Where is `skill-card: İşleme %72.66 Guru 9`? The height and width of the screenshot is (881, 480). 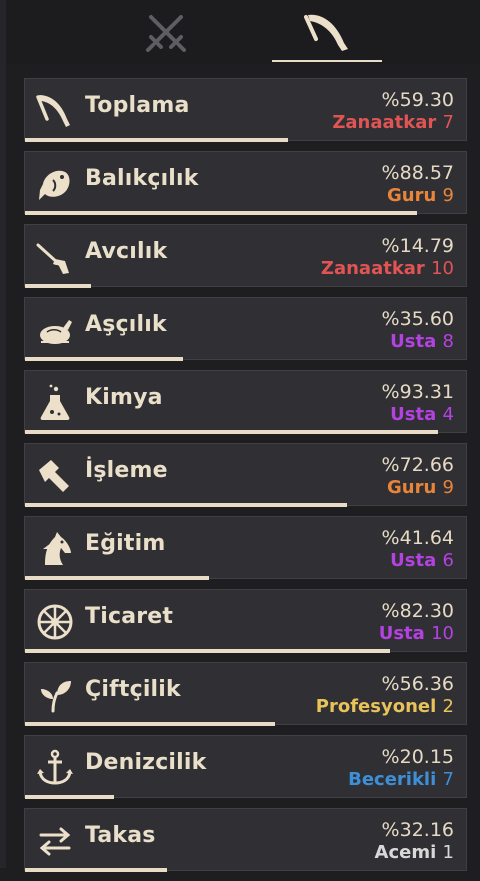 skill-card: İşleme %72.66 Guru 9 is located at coordinates (245, 475).